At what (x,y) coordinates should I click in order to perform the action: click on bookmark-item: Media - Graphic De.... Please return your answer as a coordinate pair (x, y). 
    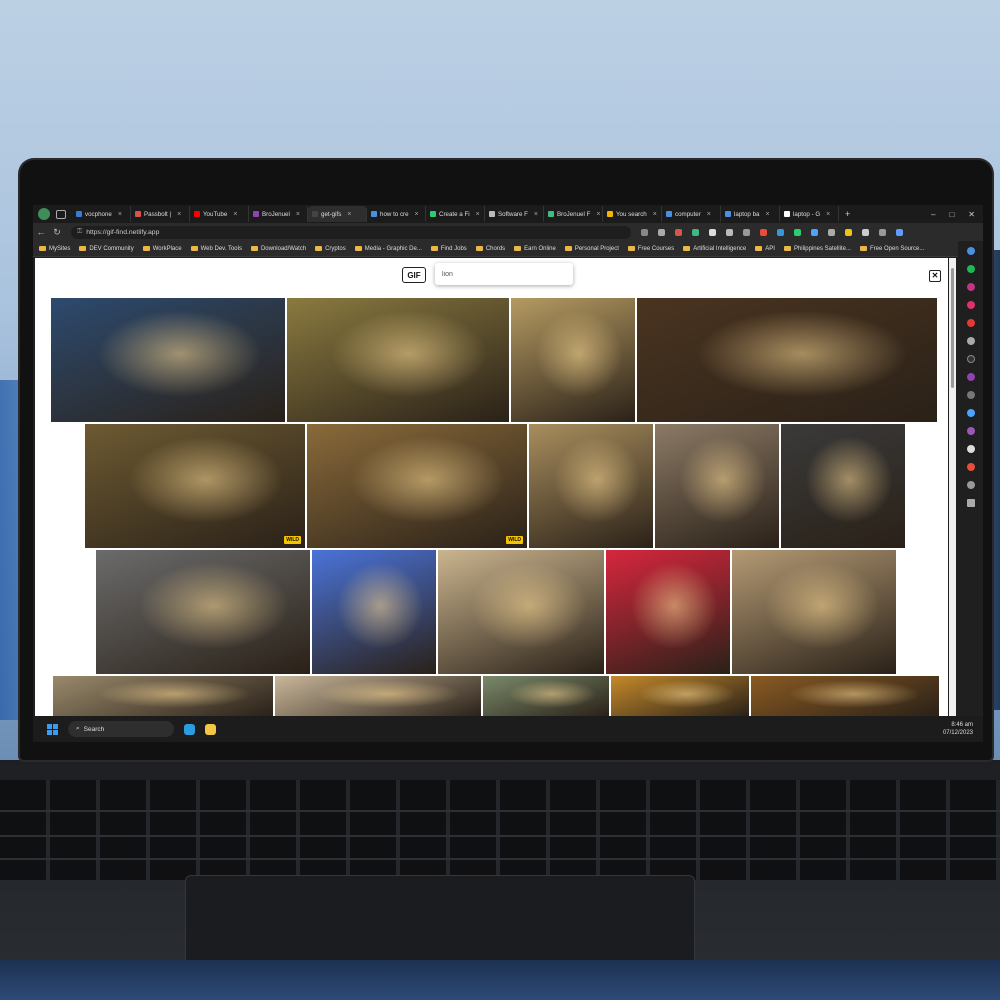
    Looking at the image, I should click on (388, 249).